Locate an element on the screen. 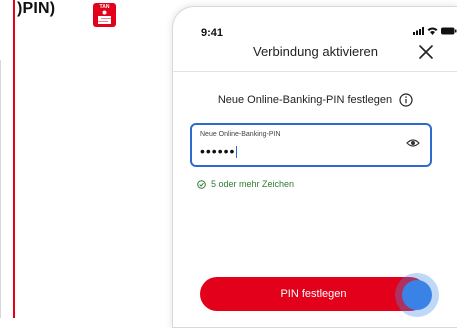  pin-heading-row: Neue Online-Banking-PIN festlegen is located at coordinates (315, 100).